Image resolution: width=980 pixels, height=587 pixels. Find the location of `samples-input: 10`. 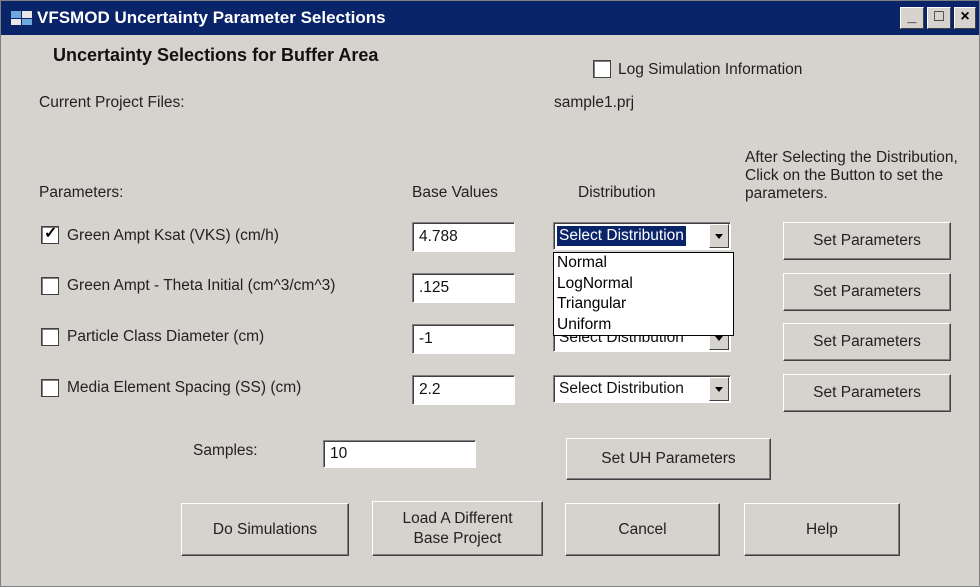

samples-input: 10 is located at coordinates (399, 454).